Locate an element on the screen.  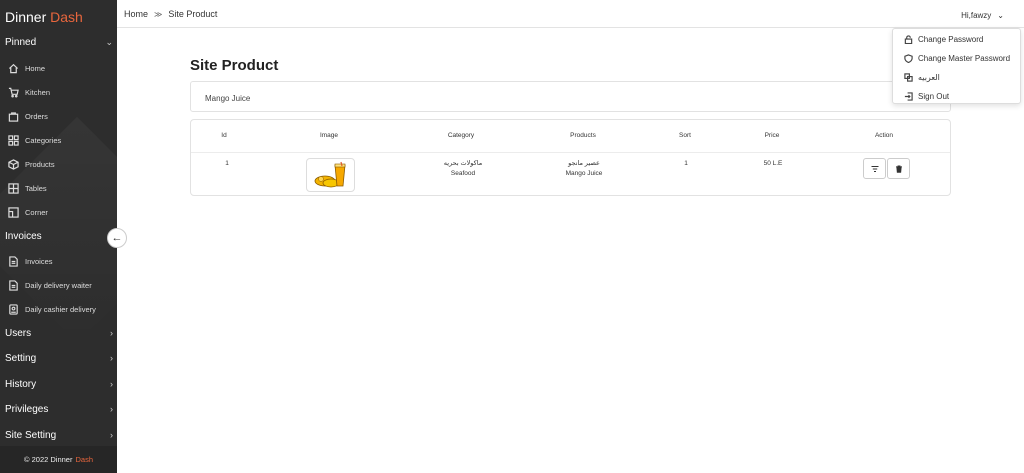
sidebar-item-kitchen: Kitchen is located at coordinates (59, 92).